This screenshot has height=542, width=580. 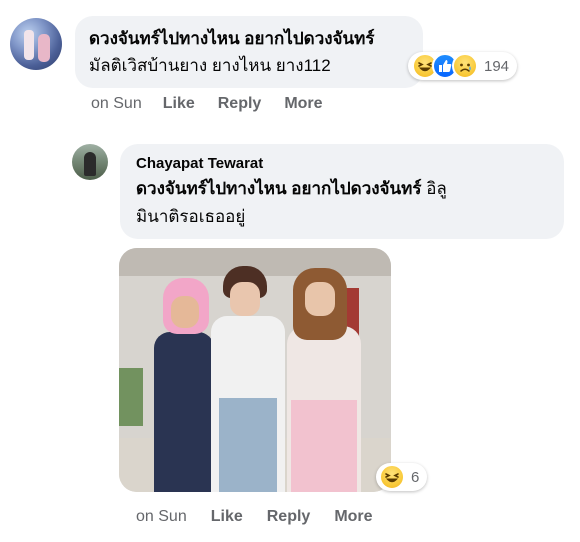 What do you see at coordinates (179, 104) in the screenshot?
I see `like-button: Like` at bounding box center [179, 104].